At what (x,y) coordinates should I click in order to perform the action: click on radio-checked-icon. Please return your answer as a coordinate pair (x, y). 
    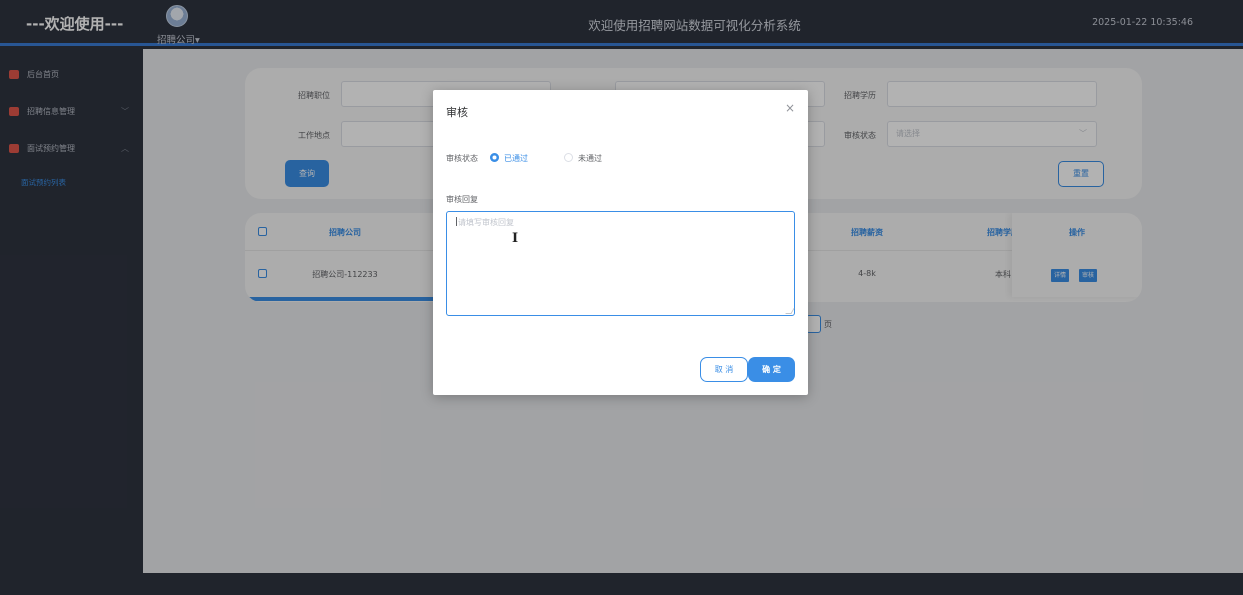
    Looking at the image, I should click on (494, 157).